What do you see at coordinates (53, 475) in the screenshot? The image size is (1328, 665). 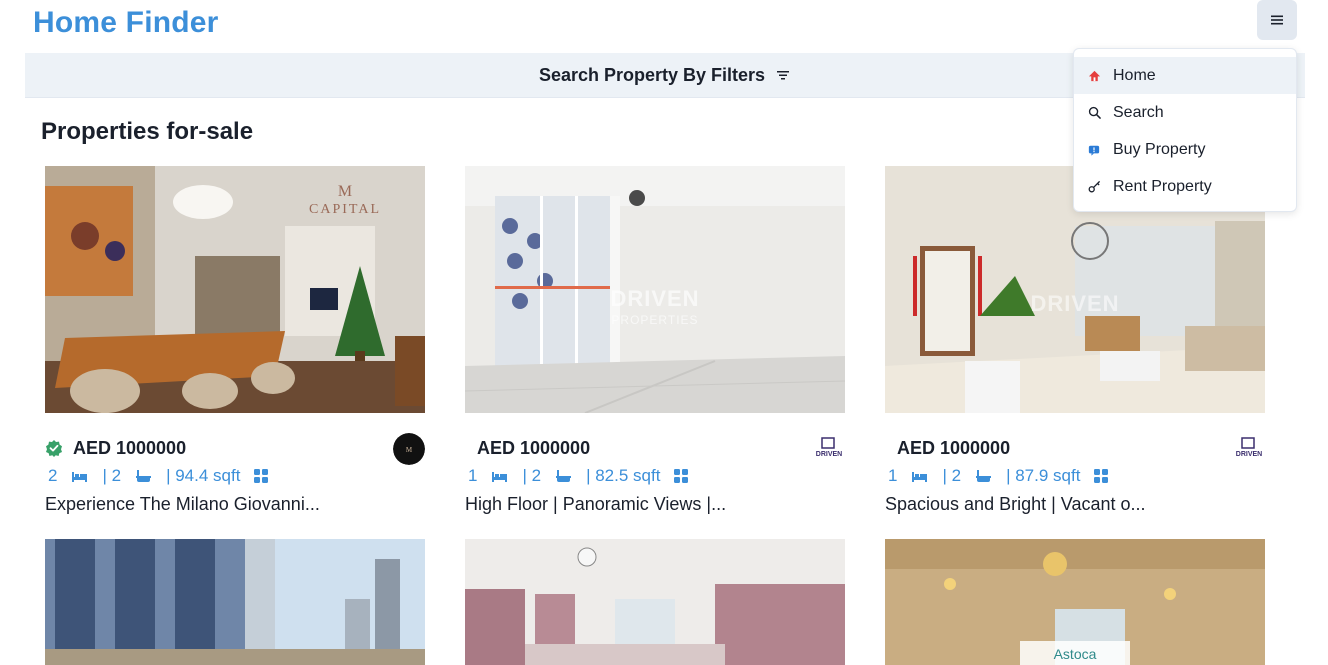 I see `rooms-count: 2` at bounding box center [53, 475].